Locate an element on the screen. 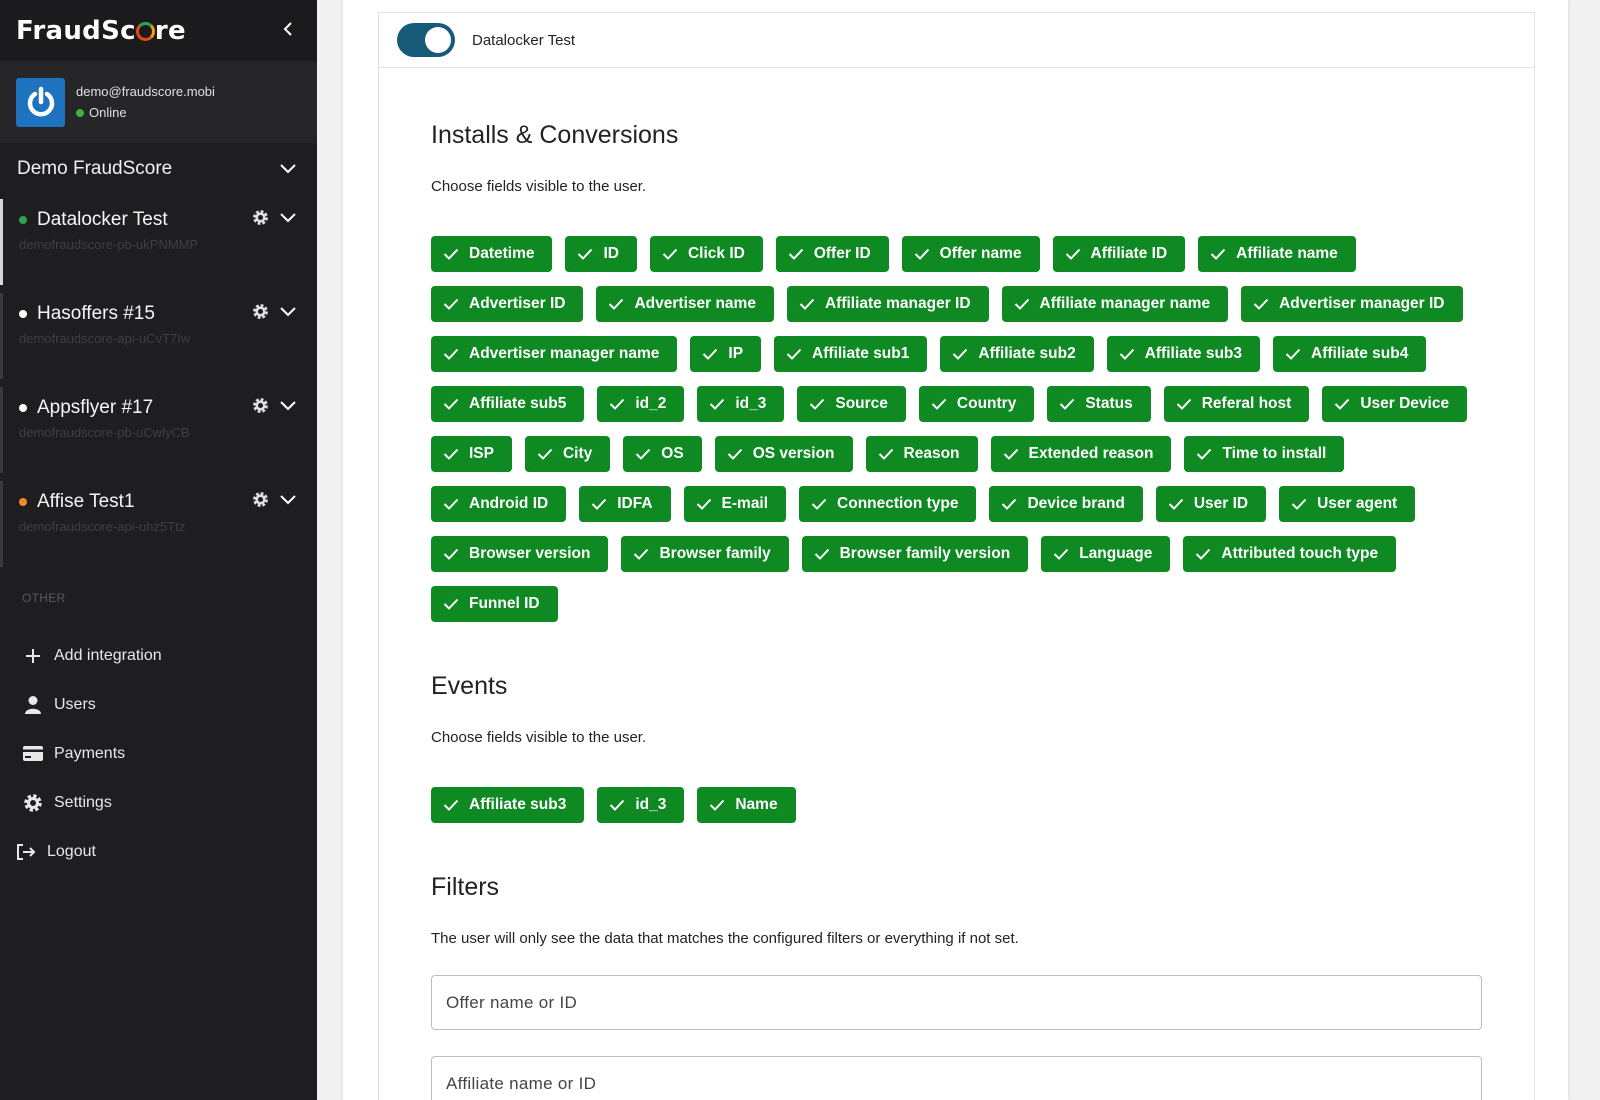  field-chip-os-version: OS version is located at coordinates (783, 454).